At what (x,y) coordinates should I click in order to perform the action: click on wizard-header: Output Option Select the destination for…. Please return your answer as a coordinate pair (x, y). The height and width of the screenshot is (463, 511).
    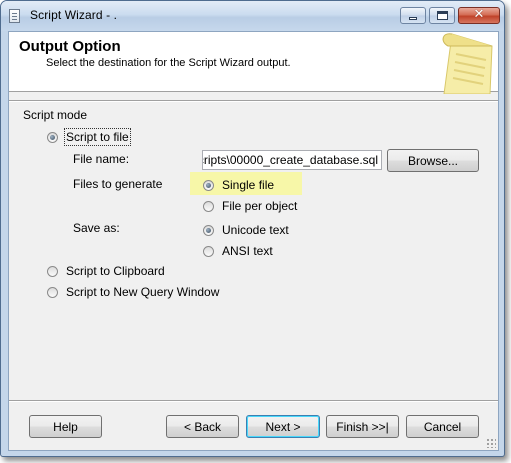
    Looking at the image, I should click on (253, 63).